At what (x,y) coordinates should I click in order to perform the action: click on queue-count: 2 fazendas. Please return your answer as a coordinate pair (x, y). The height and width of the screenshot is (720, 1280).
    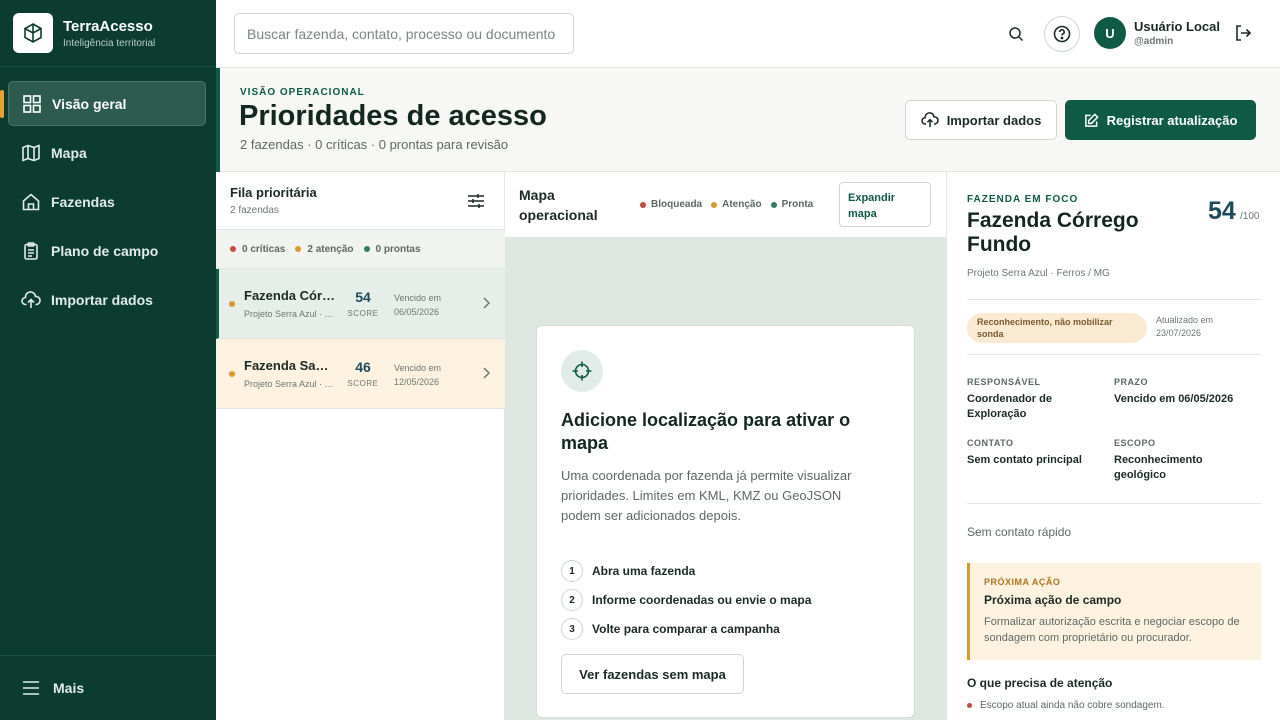
    Looking at the image, I should click on (254, 210).